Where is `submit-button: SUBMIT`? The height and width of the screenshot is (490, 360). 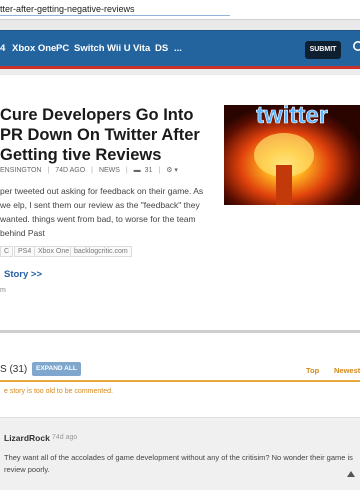
submit-button: SUBMIT is located at coordinates (323, 50).